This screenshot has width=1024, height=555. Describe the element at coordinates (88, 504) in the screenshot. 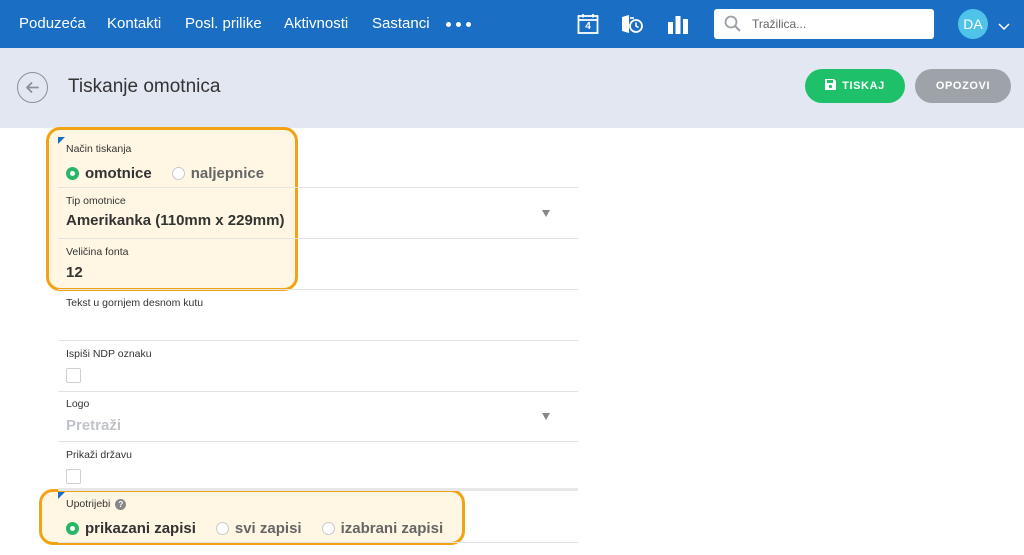

I see `use-records-label-text: Upotrijebi` at that location.